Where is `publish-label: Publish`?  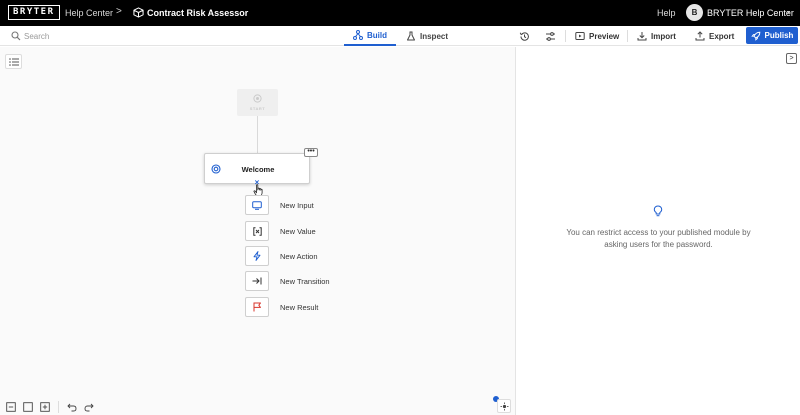 publish-label: Publish is located at coordinates (779, 35).